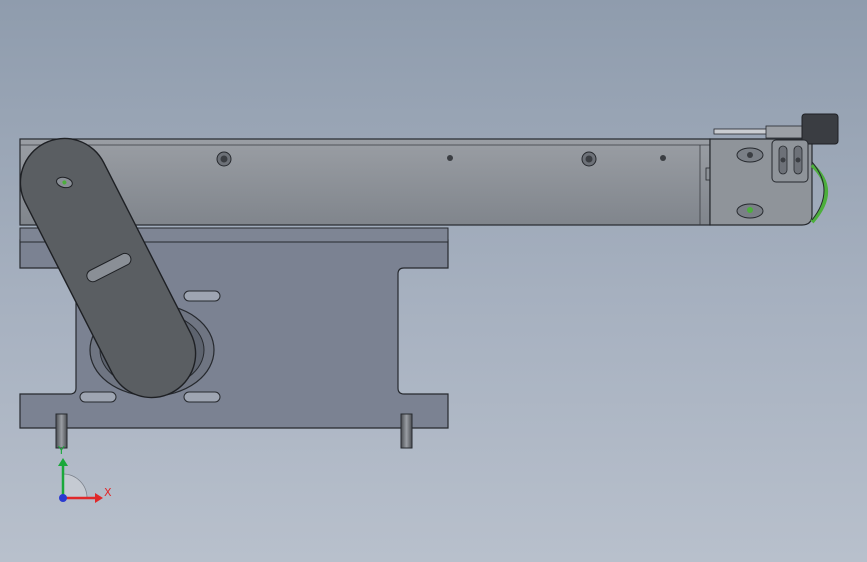  I want to click on coordinate-triad: X Y, so click(84, 473).